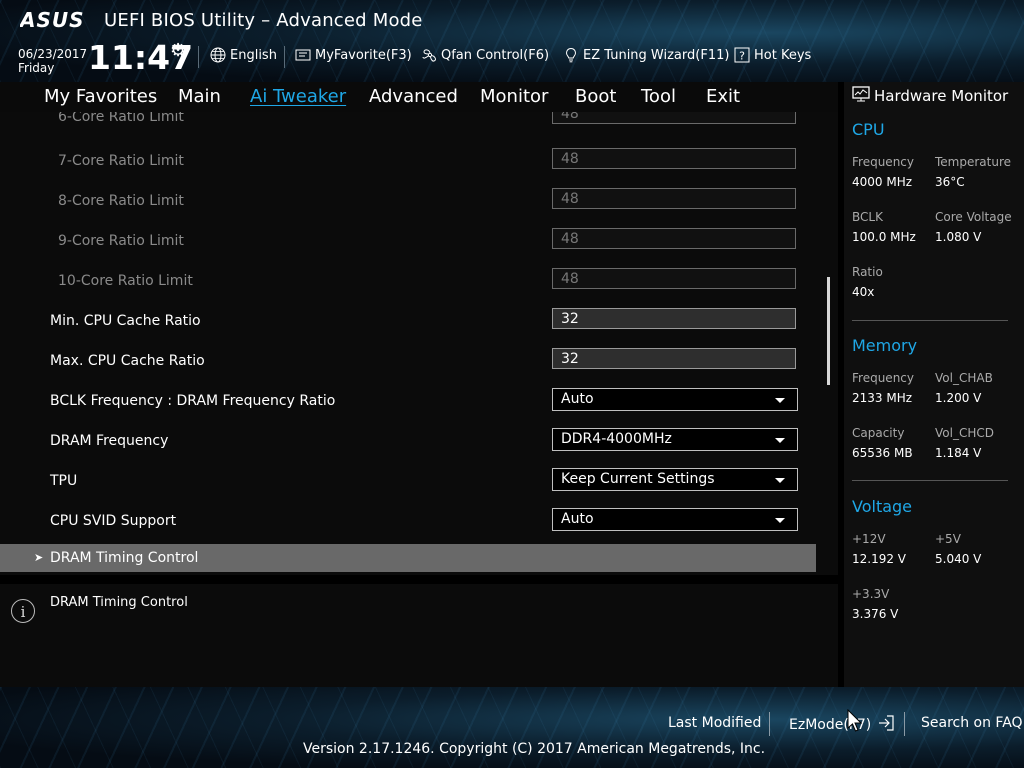 The image size is (1024, 768). I want to click on myfavorite-label: MyFavorite(F3), so click(363, 55).